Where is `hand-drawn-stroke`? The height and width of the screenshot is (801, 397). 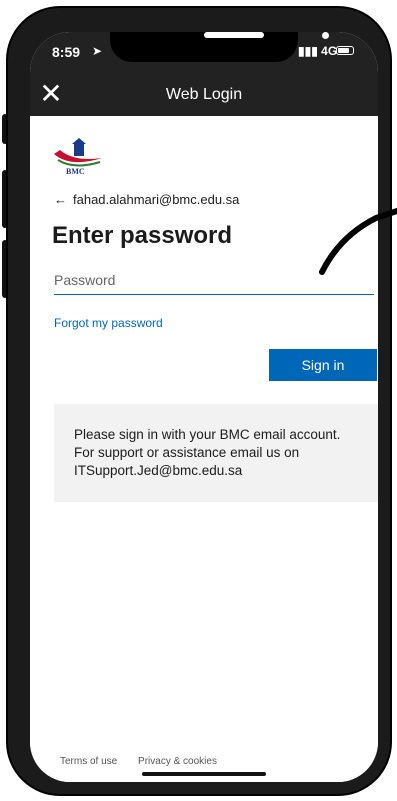
hand-drawn-stroke is located at coordinates (358, 241).